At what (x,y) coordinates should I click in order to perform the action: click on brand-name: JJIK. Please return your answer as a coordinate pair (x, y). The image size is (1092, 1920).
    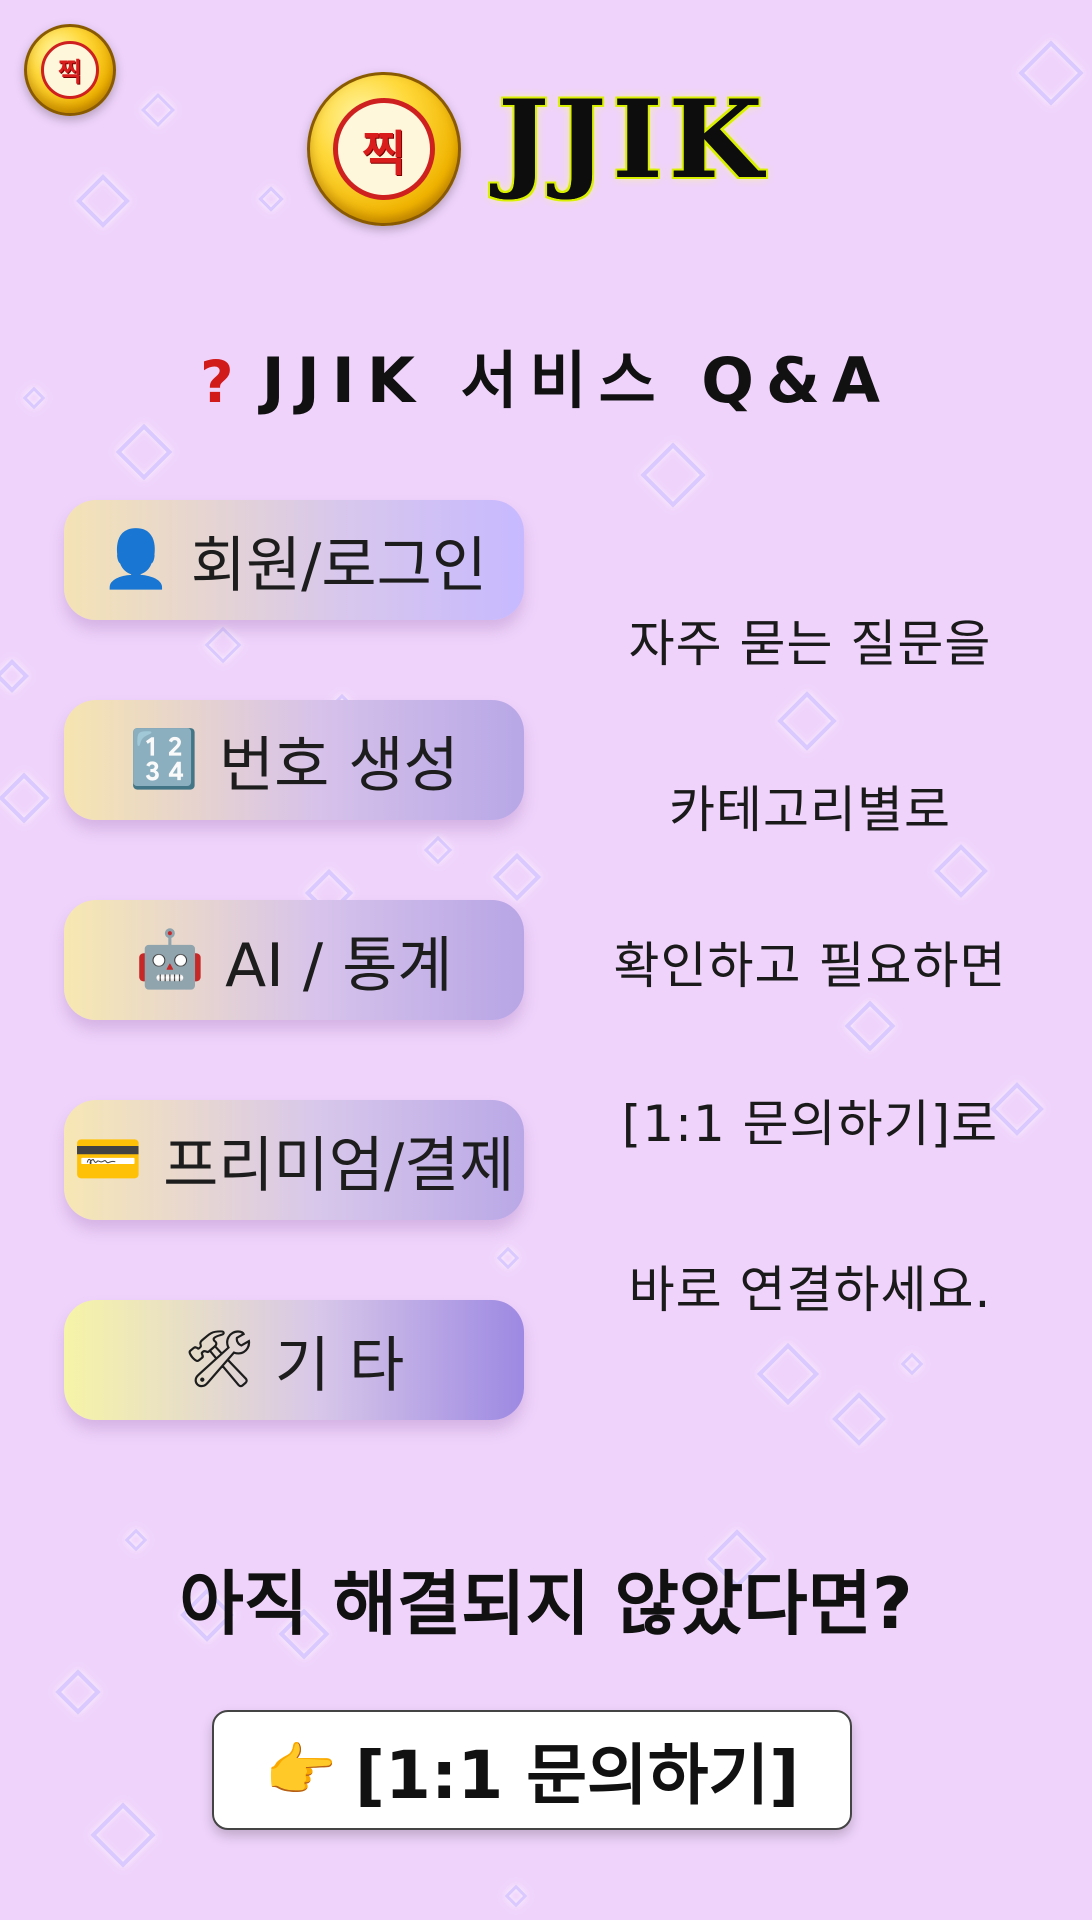
    Looking at the image, I should click on (633, 140).